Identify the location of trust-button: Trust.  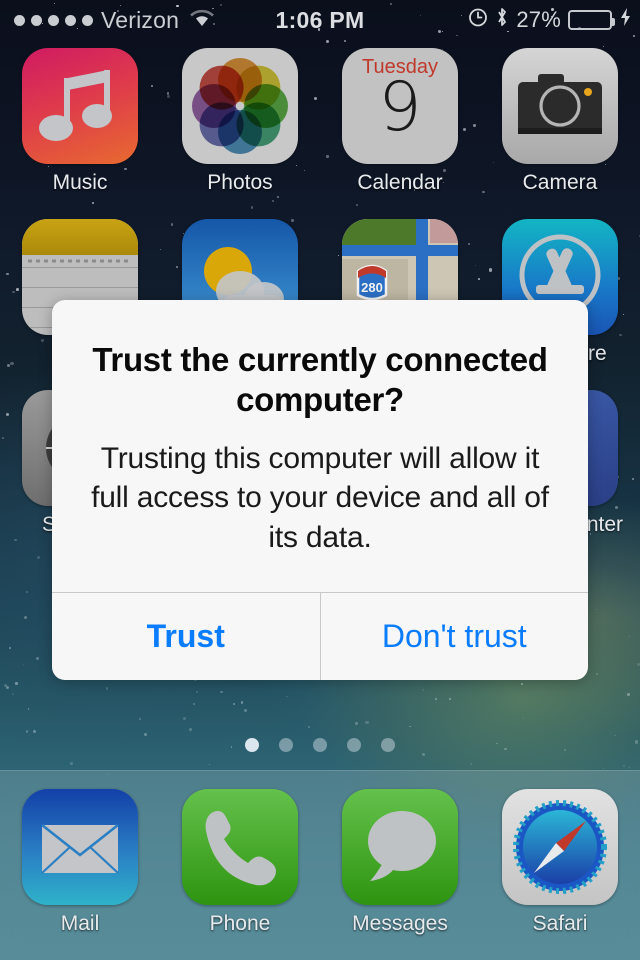
(186, 636).